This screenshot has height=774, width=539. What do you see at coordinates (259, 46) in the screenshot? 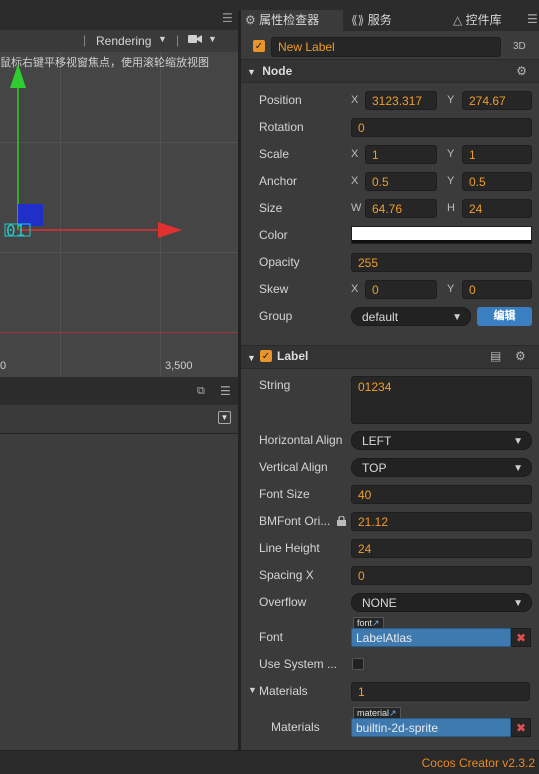
I see `node-active-checkbox: ✓` at bounding box center [259, 46].